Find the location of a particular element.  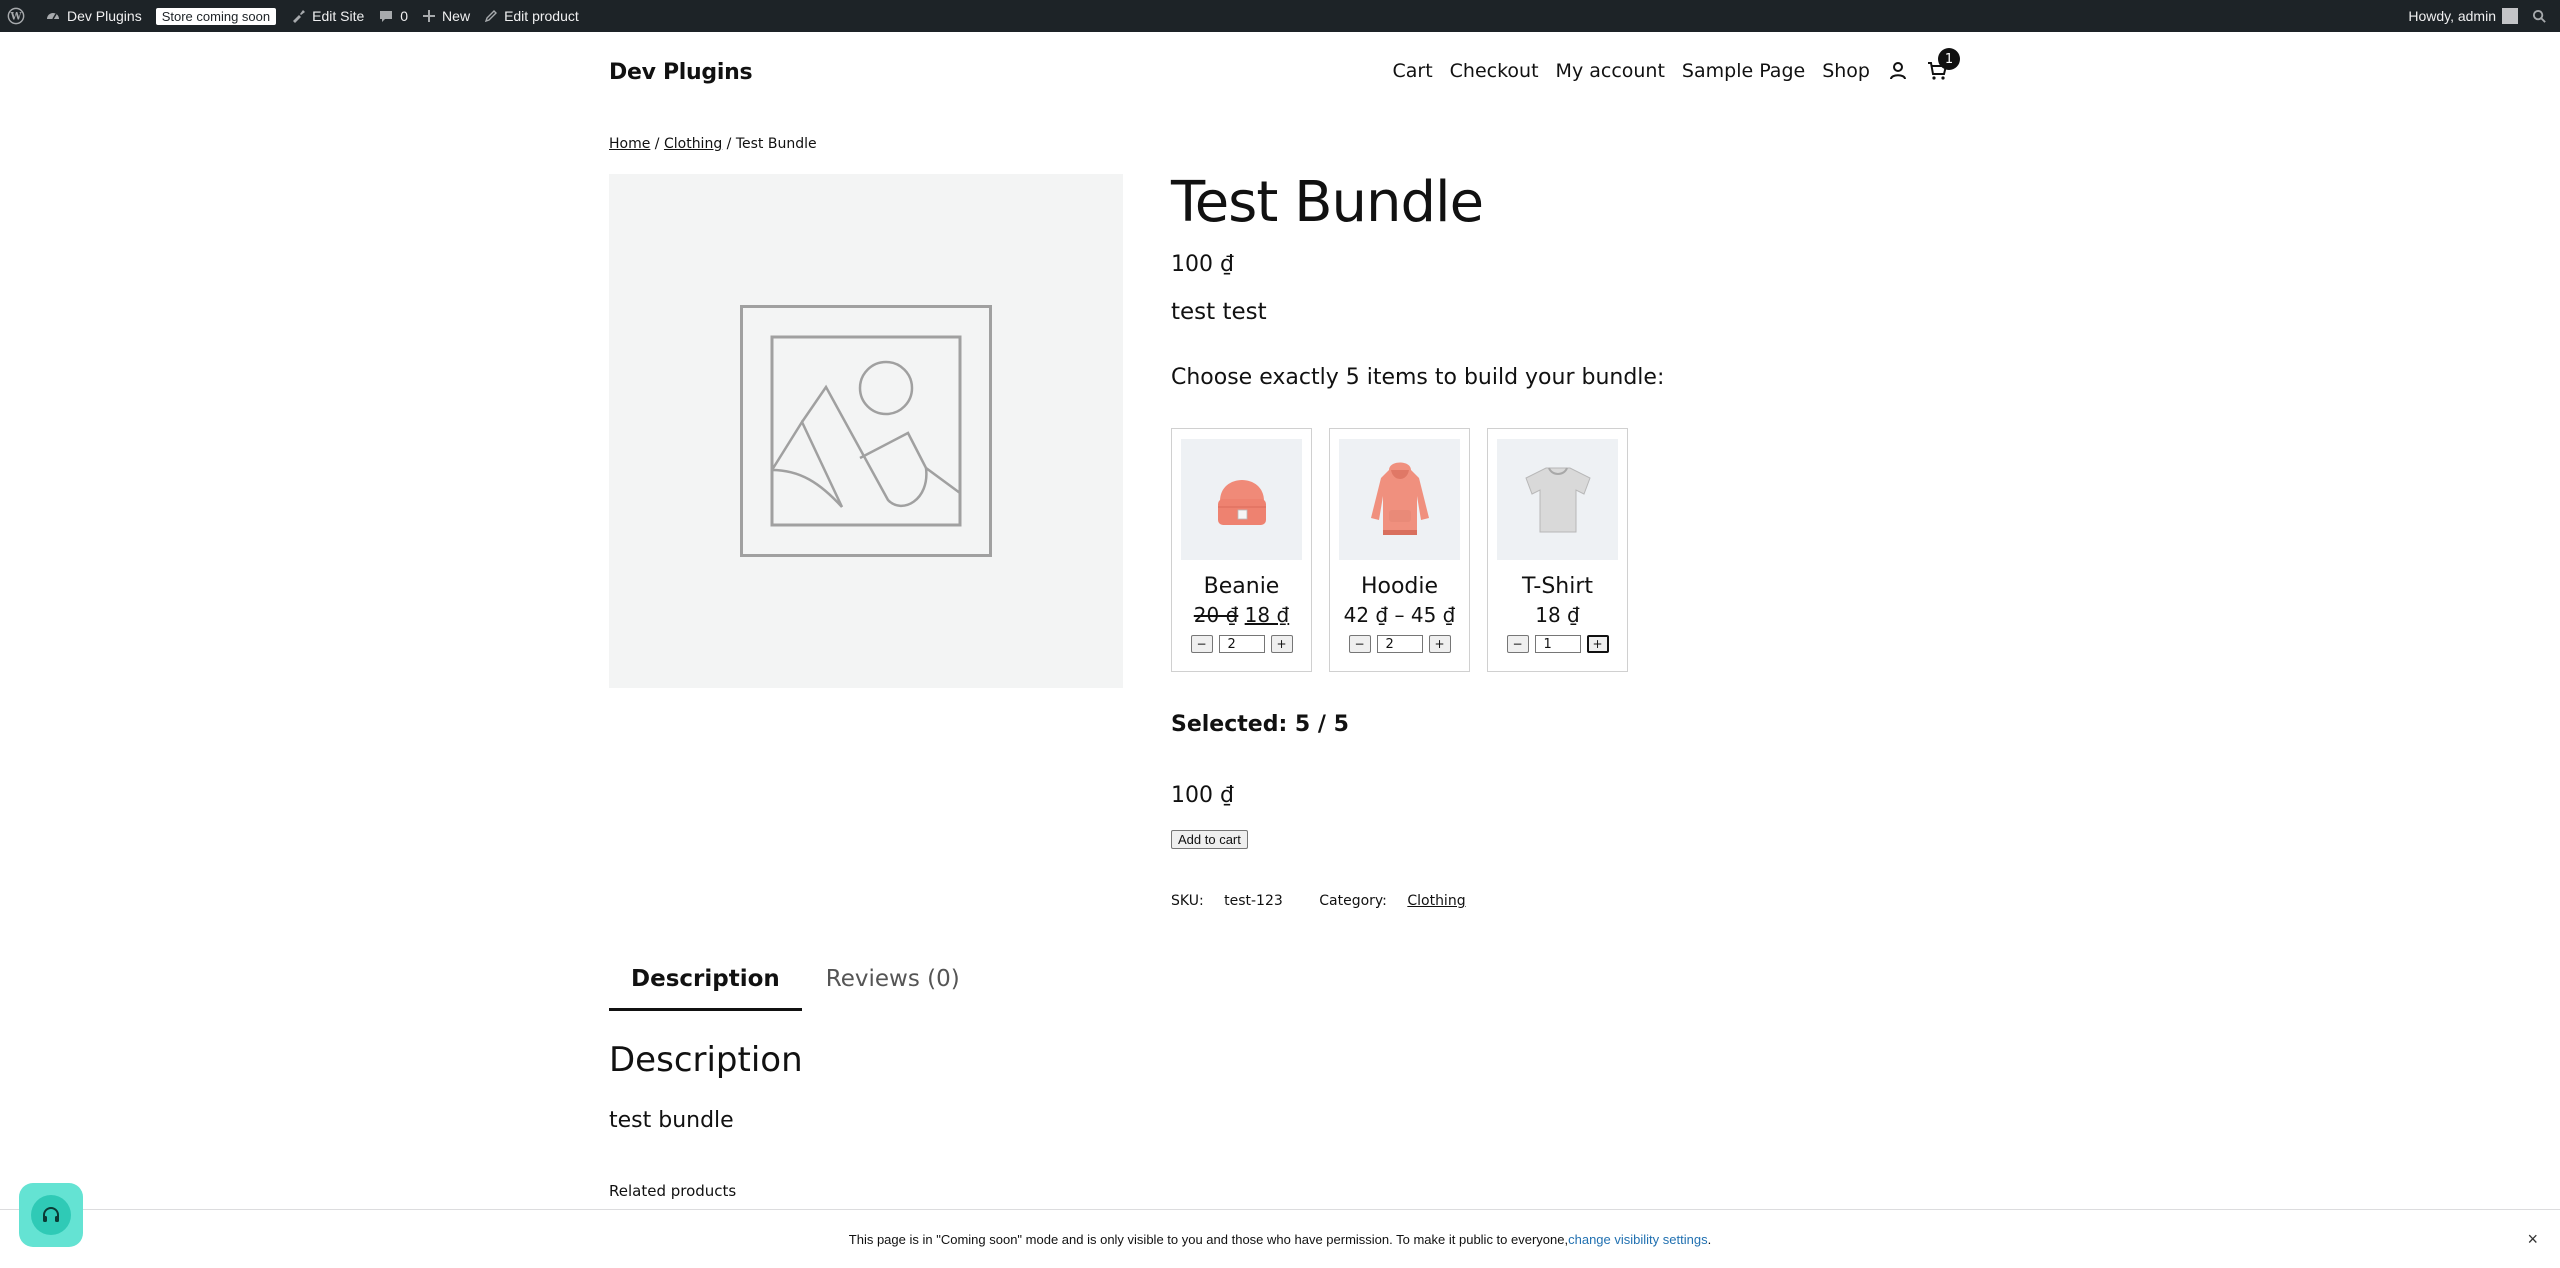

product-image is located at coordinates (866, 431).